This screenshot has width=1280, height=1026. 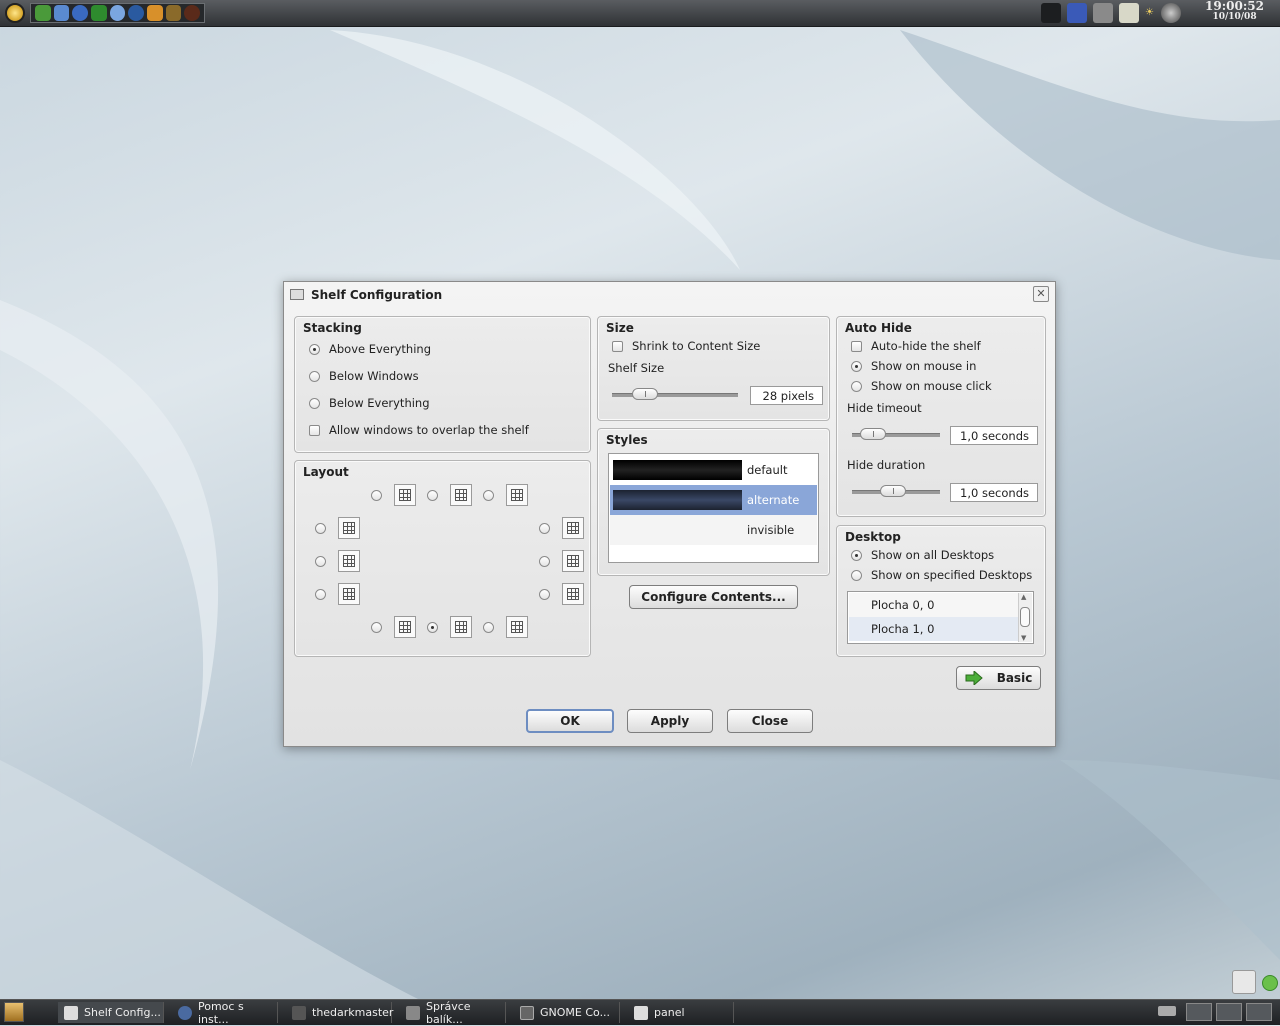 I want to click on layout-bottom-left, so click(x=393, y=627).